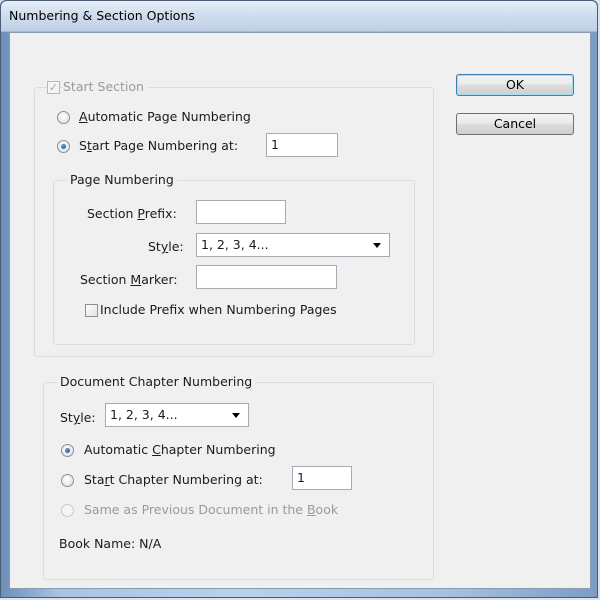  I want to click on start-page-numbering-radio, so click(63, 146).